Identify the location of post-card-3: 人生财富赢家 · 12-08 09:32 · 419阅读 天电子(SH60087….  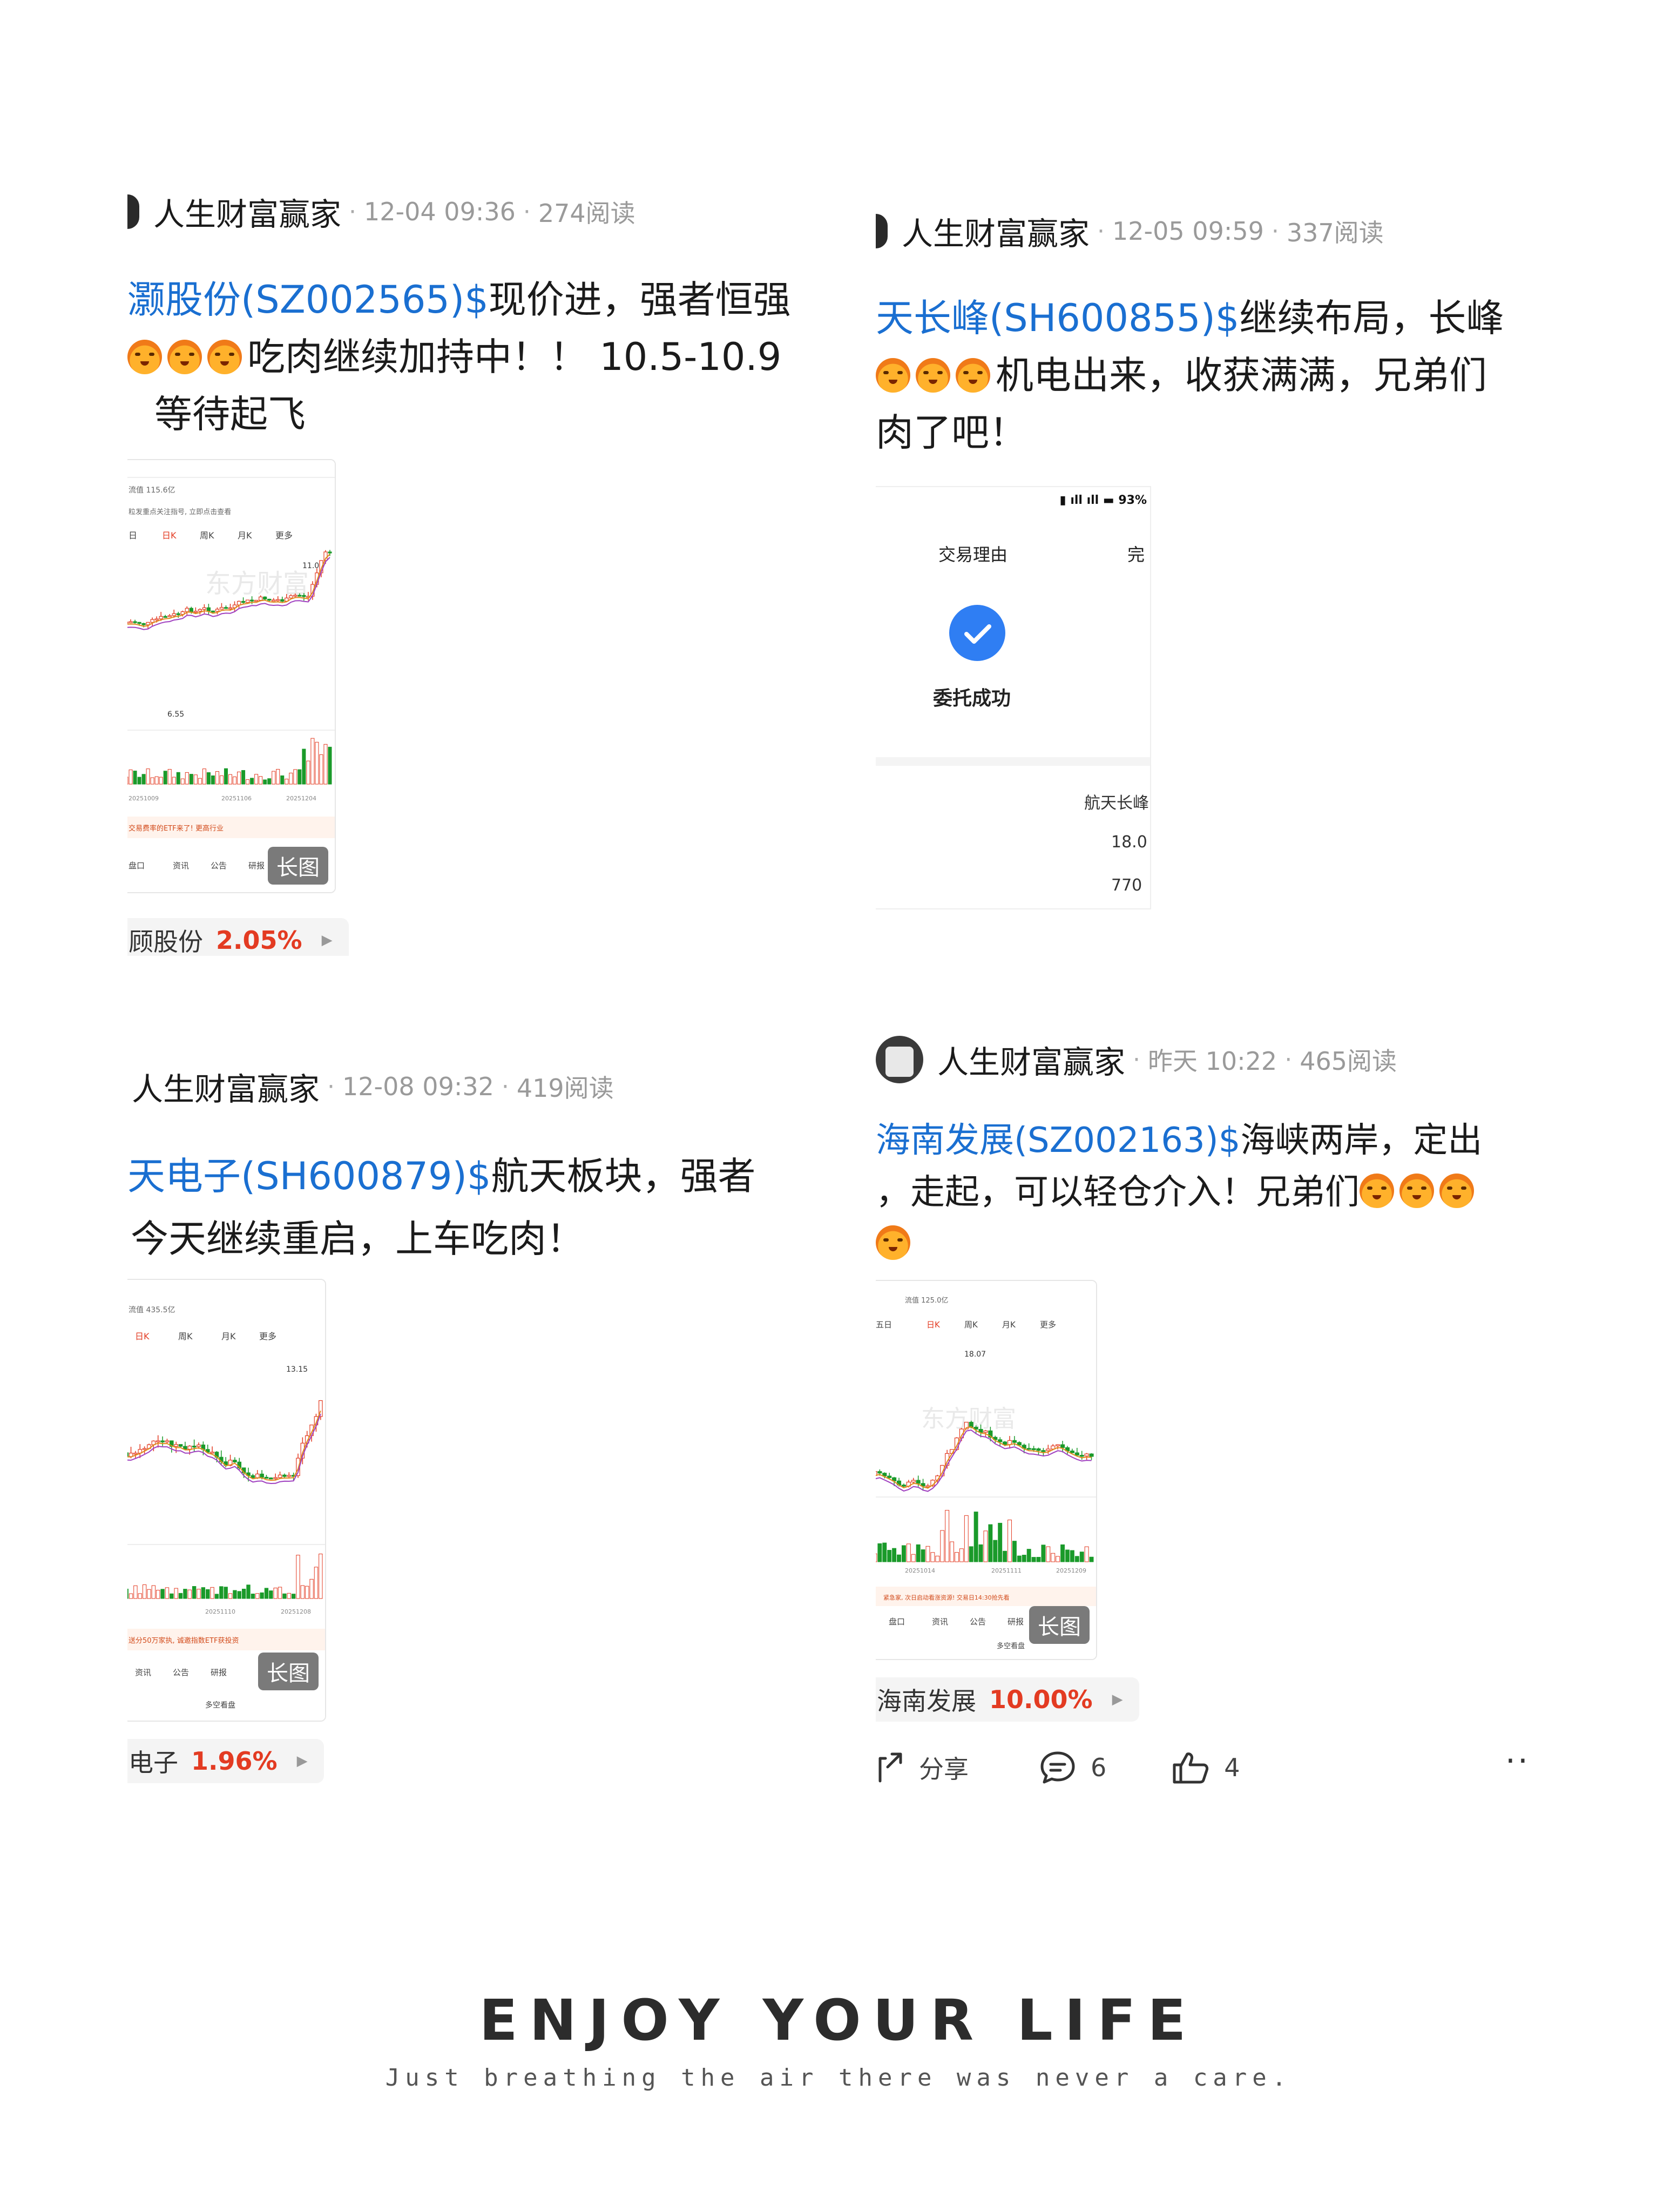
(462, 1436).